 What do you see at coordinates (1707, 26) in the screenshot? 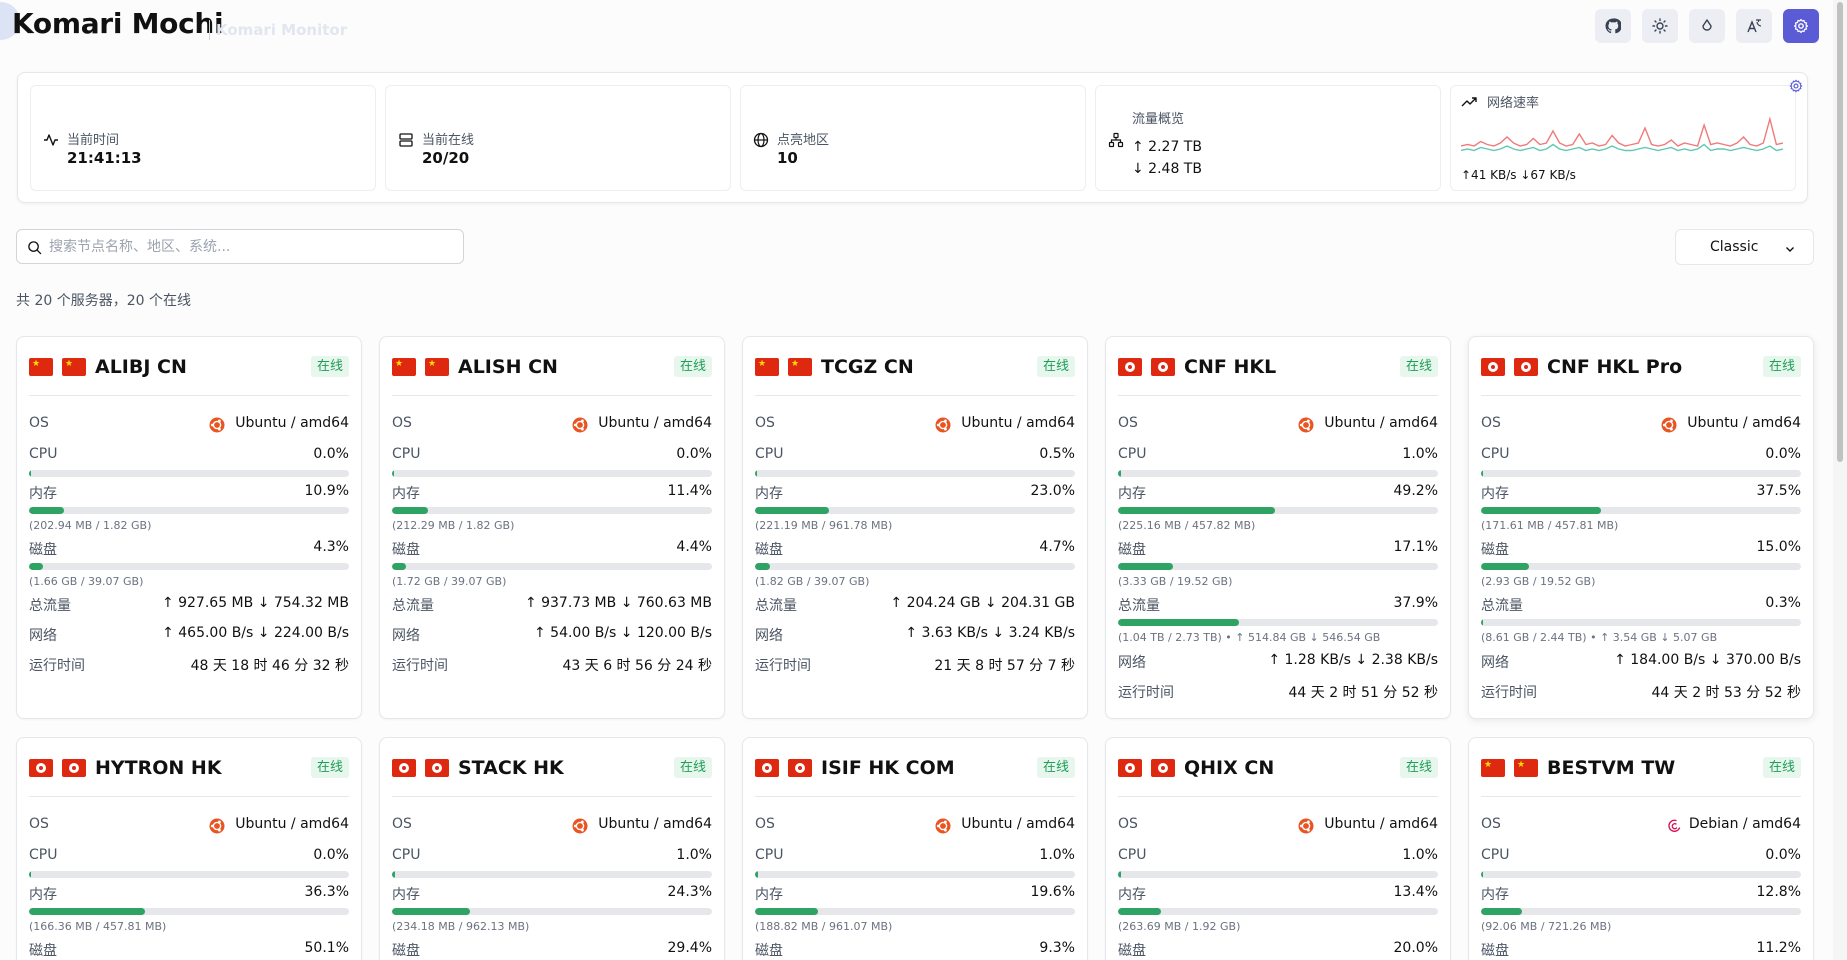
I see `color-button` at bounding box center [1707, 26].